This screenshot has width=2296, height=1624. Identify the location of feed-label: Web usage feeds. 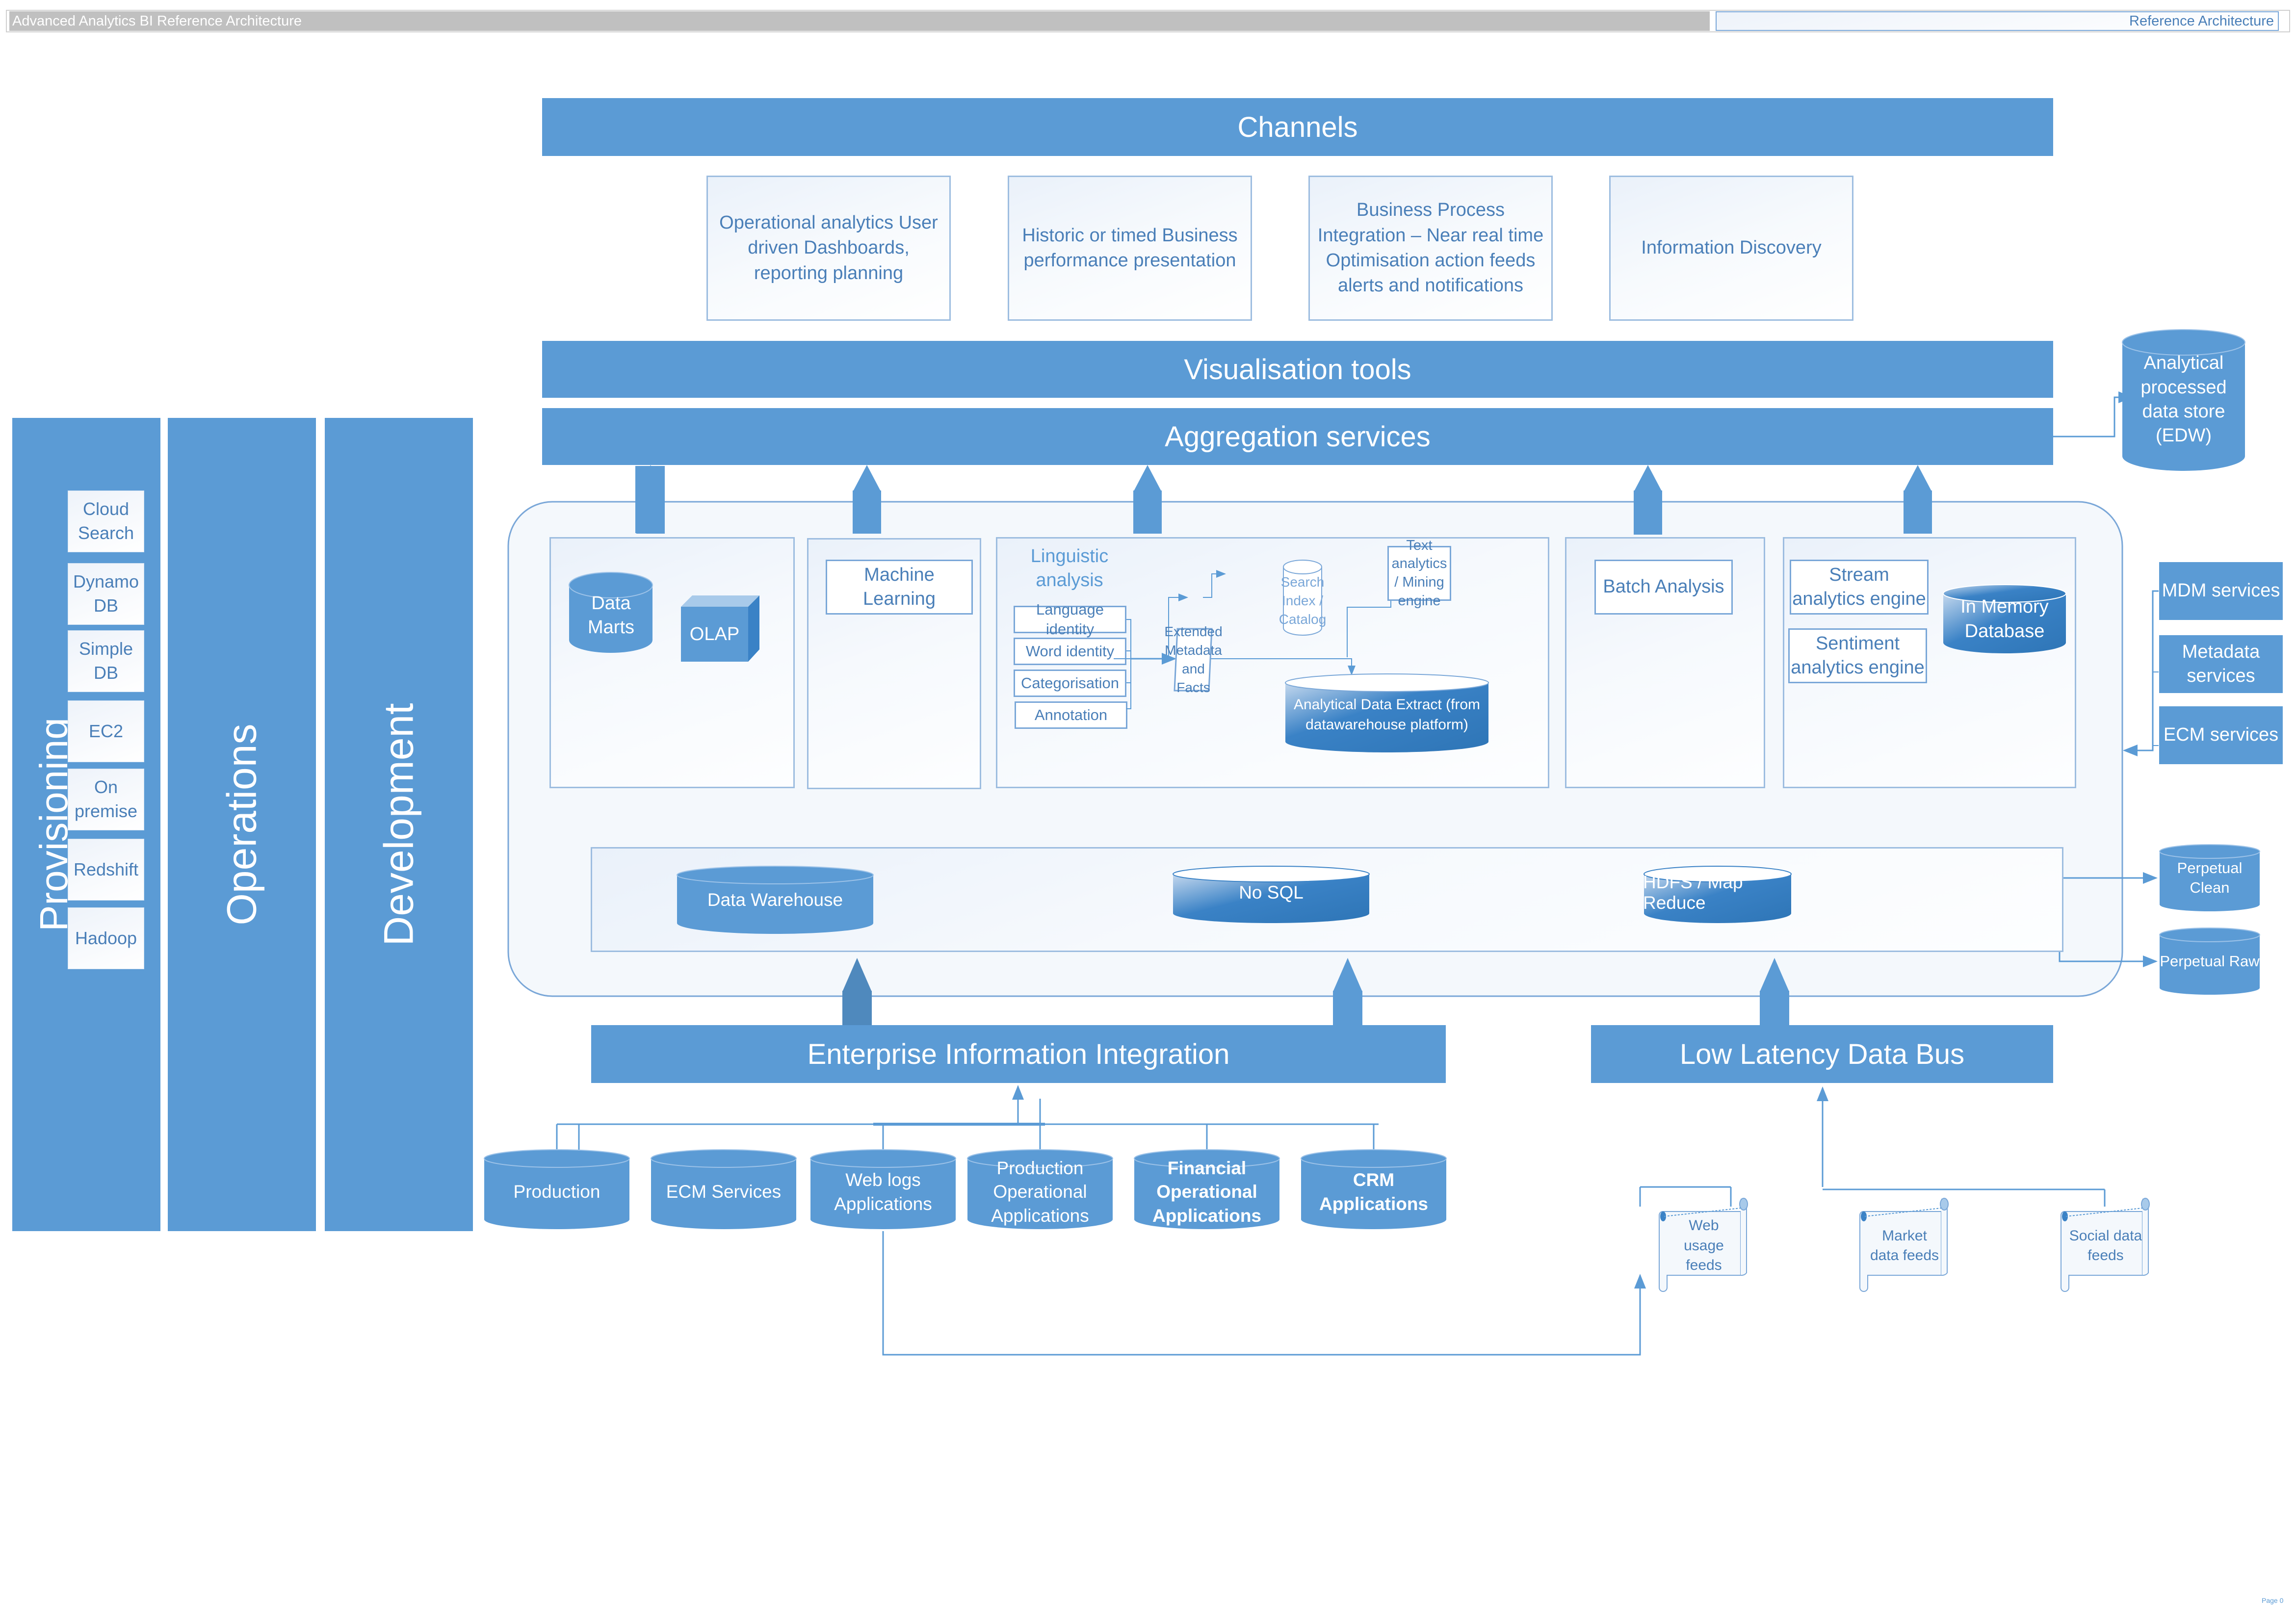
(1704, 1245).